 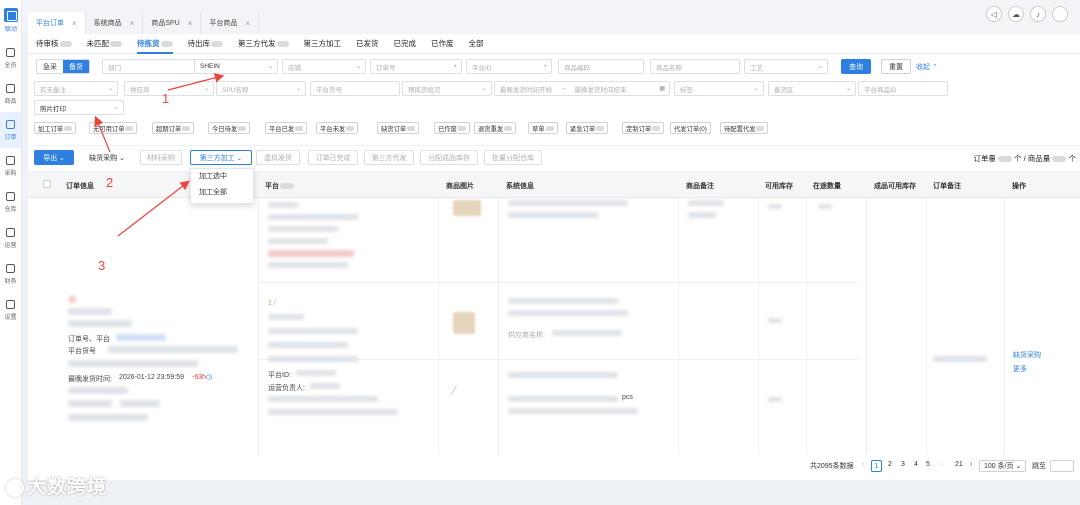 I want to click on status-tab-pending-review: 待审核, so click(x=54, y=44).